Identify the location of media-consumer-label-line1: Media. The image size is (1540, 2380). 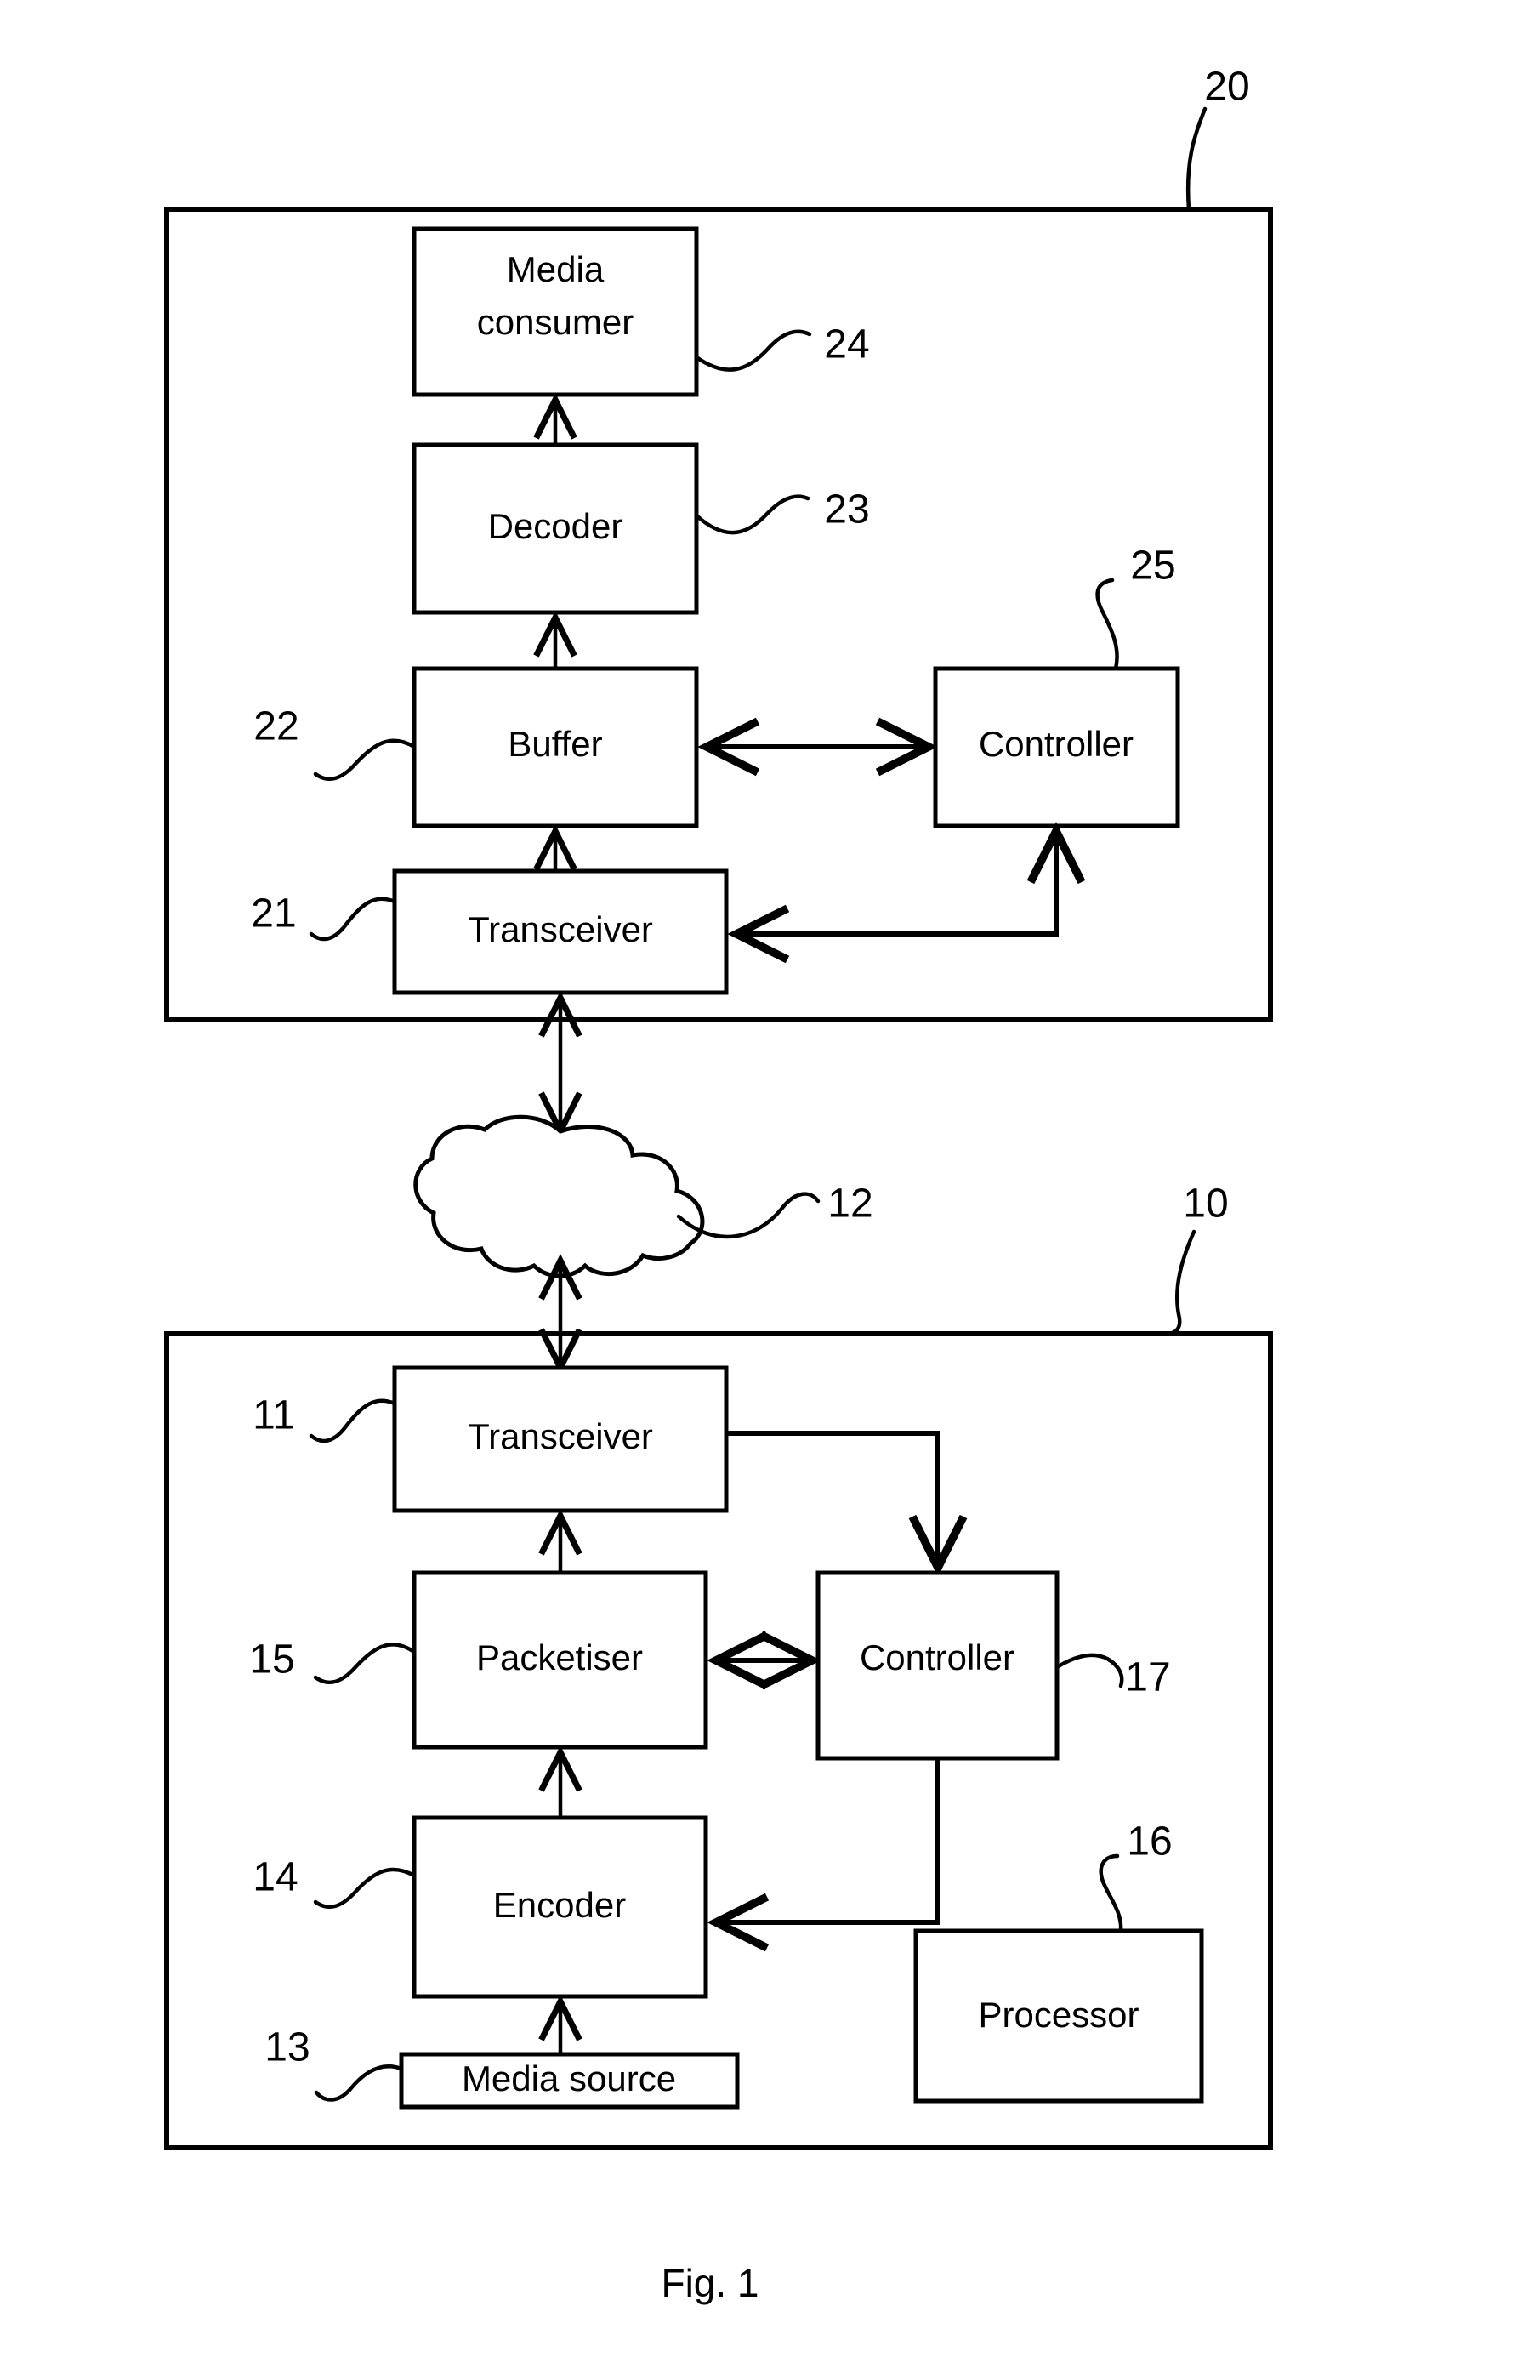
(556, 269).